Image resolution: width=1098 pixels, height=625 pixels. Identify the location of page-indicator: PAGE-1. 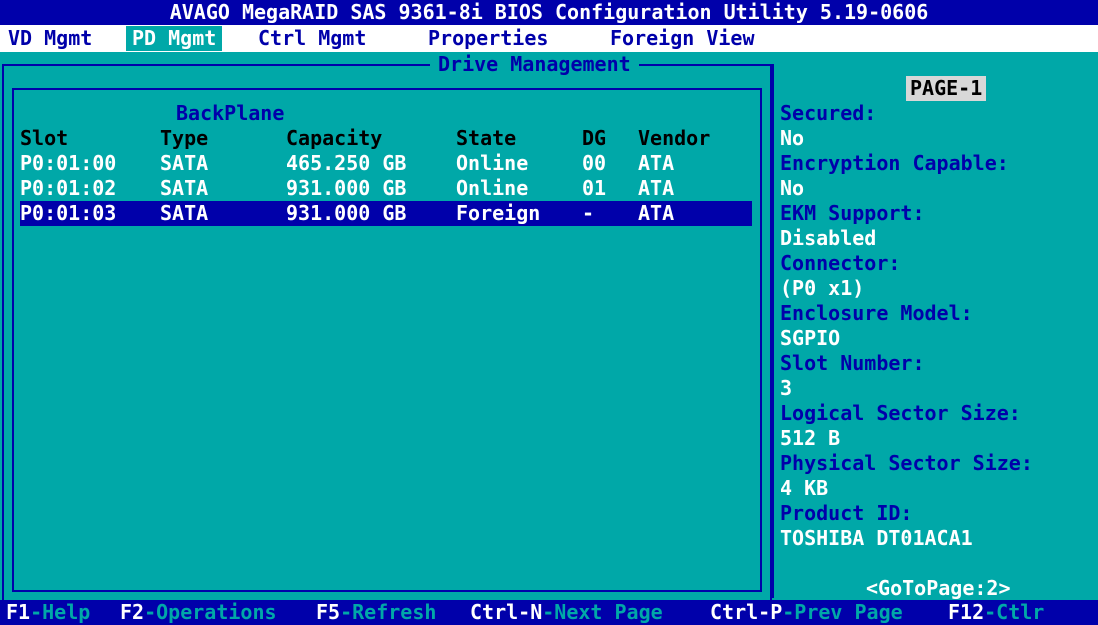
(946, 88).